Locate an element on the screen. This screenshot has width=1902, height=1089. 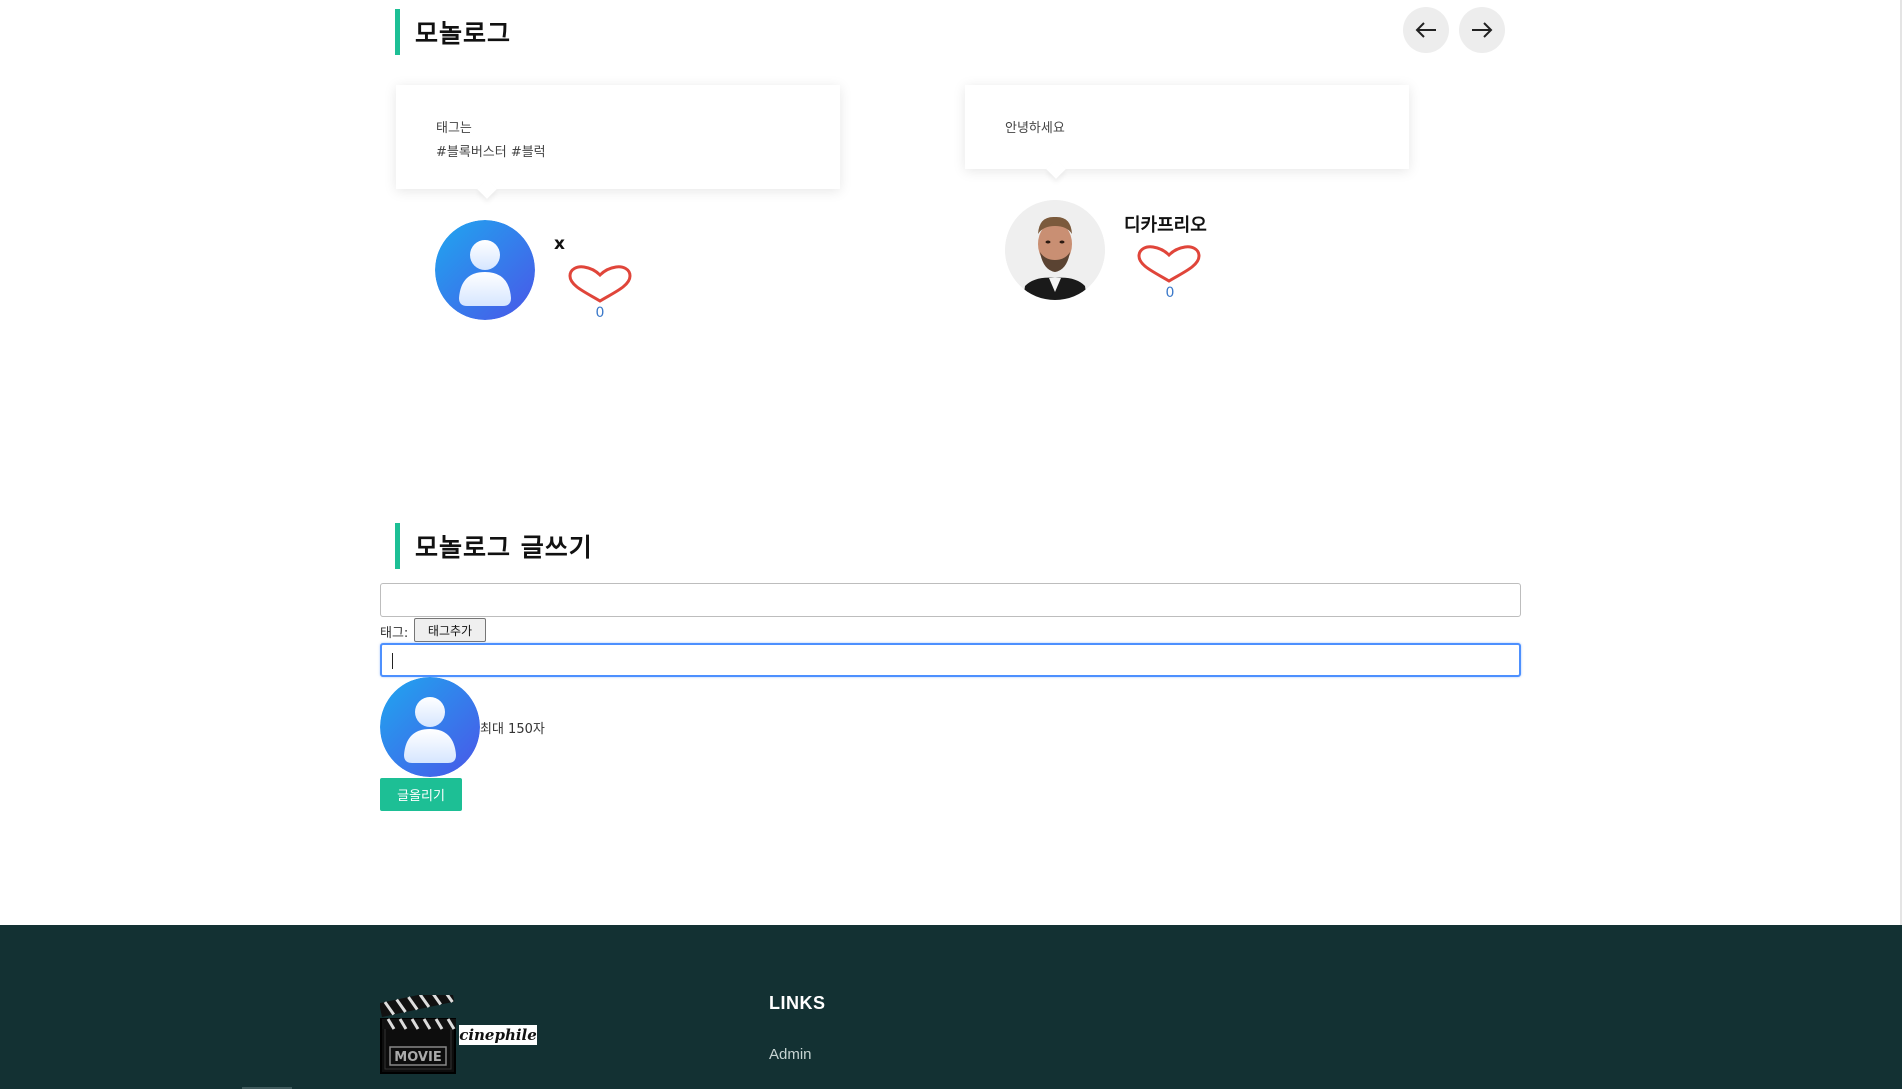
logo-board-text: MOVIE is located at coordinates (417, 1057).